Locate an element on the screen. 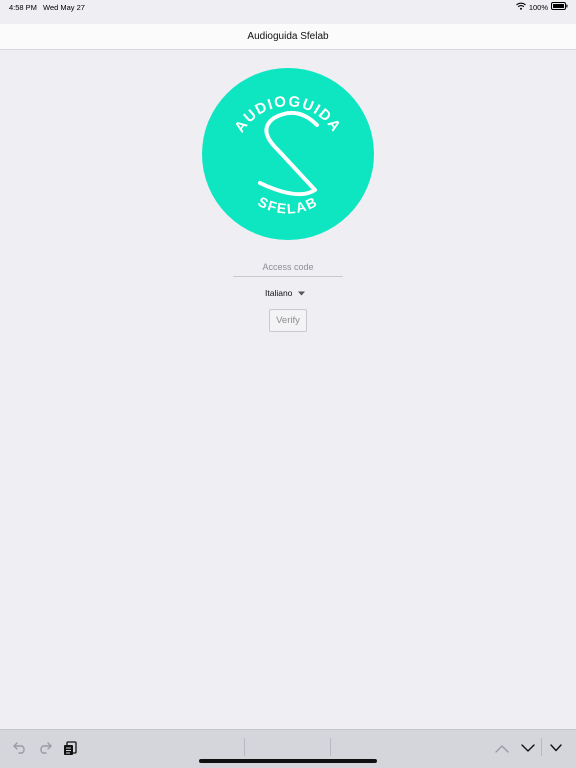  dropdown-caret-icon is located at coordinates (302, 293).